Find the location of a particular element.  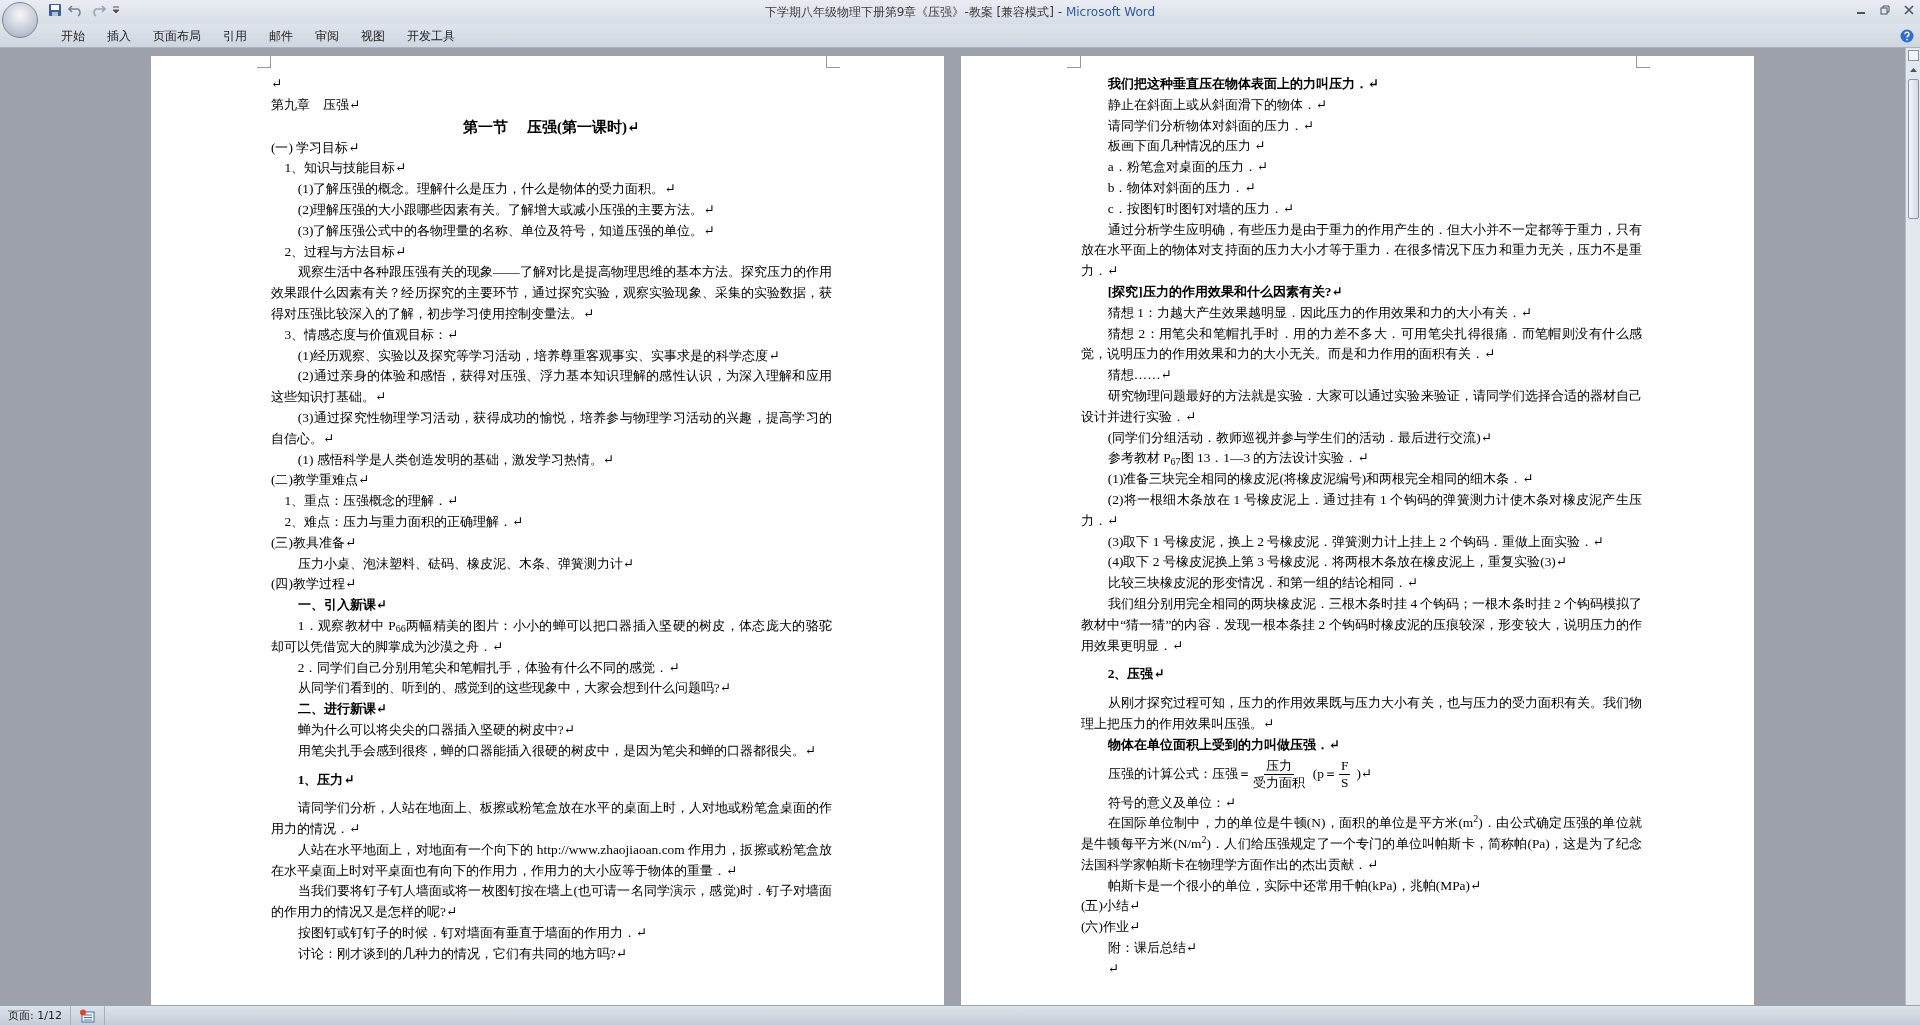

paragraph: (1)了解压强的概念。理解什么是压力，什么是物体的受力面积。↵ is located at coordinates (486, 189).